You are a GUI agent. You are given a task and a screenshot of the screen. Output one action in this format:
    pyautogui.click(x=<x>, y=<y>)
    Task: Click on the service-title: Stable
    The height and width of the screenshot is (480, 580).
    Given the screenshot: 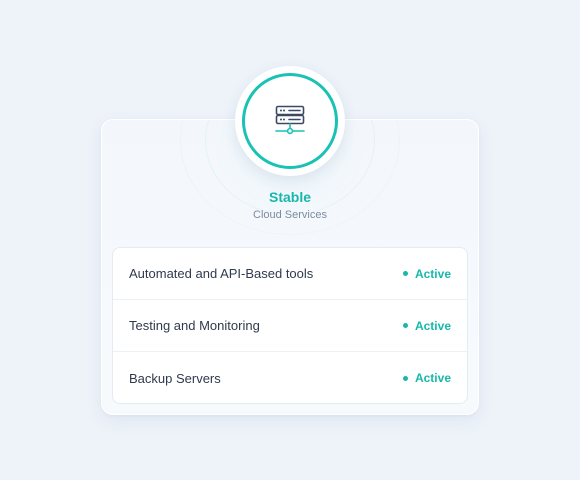 What is the action you would take?
    pyautogui.click(x=289, y=197)
    